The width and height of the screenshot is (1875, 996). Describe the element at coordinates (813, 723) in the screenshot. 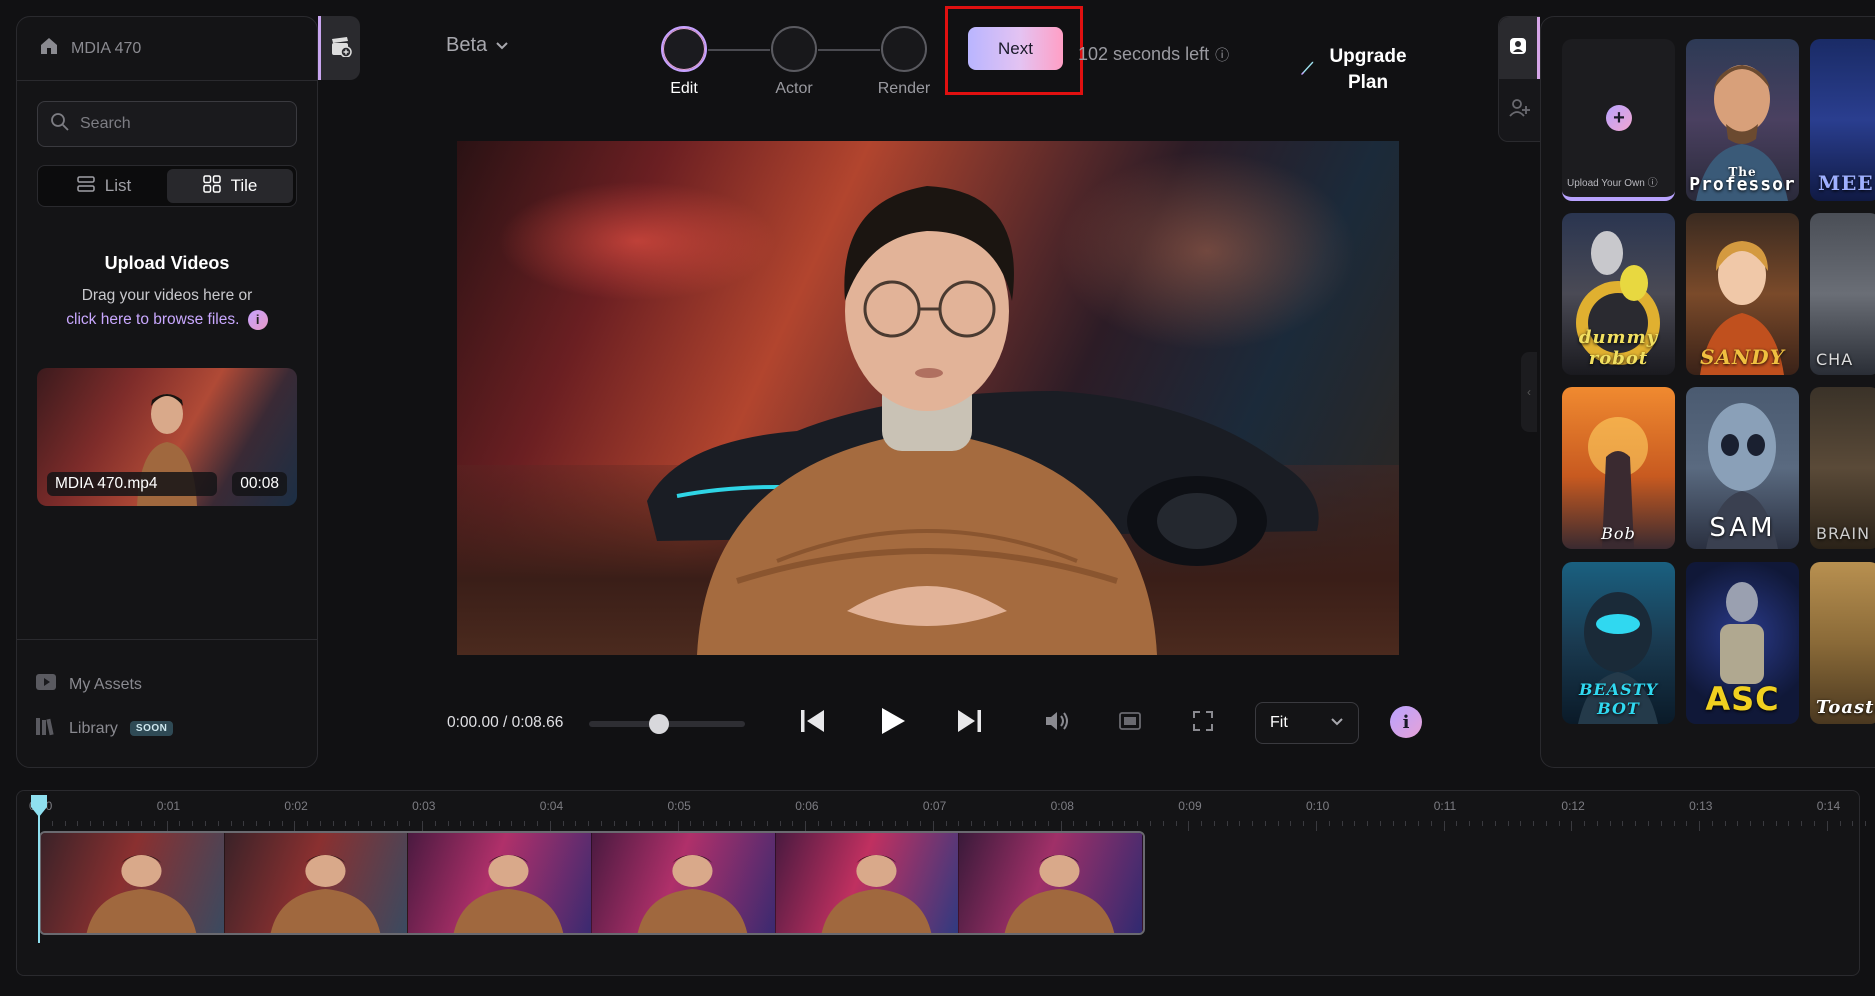

I see `skip-back-button` at that location.